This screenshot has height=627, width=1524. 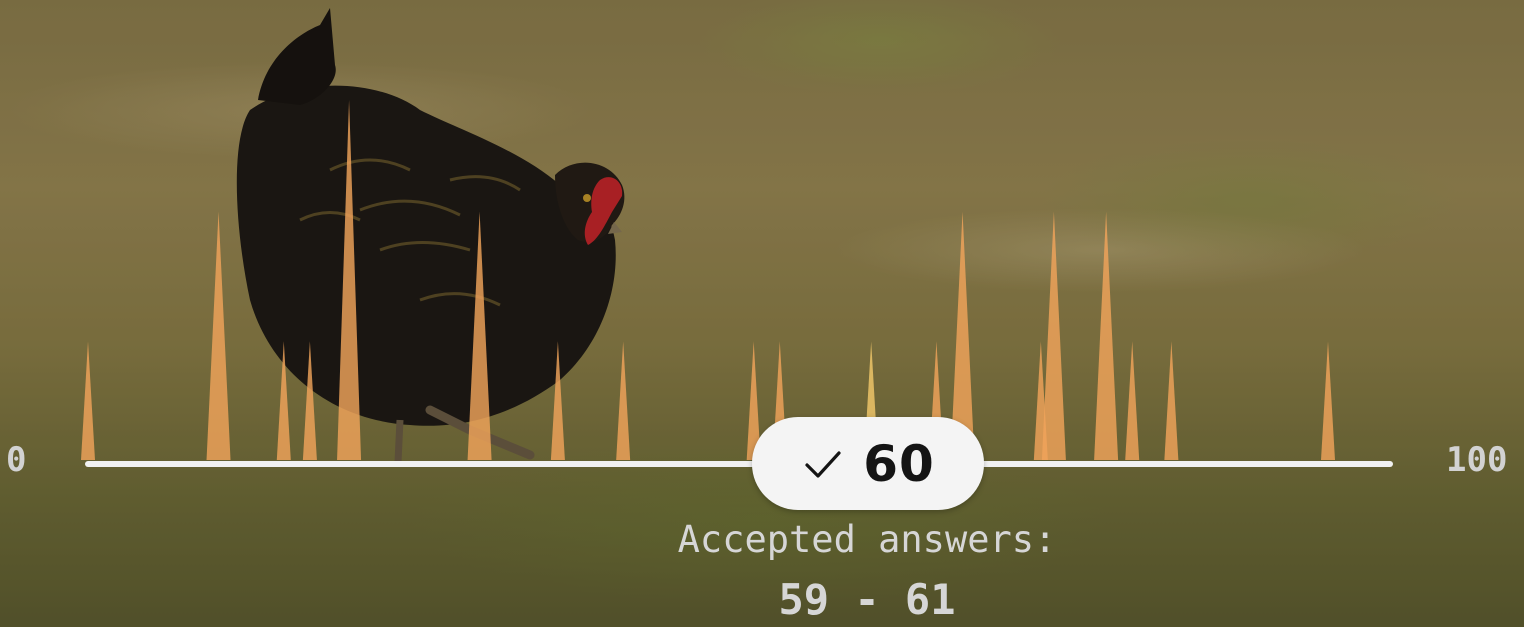 I want to click on accepted-answers-caption: Accepted answers:, so click(x=867, y=539).